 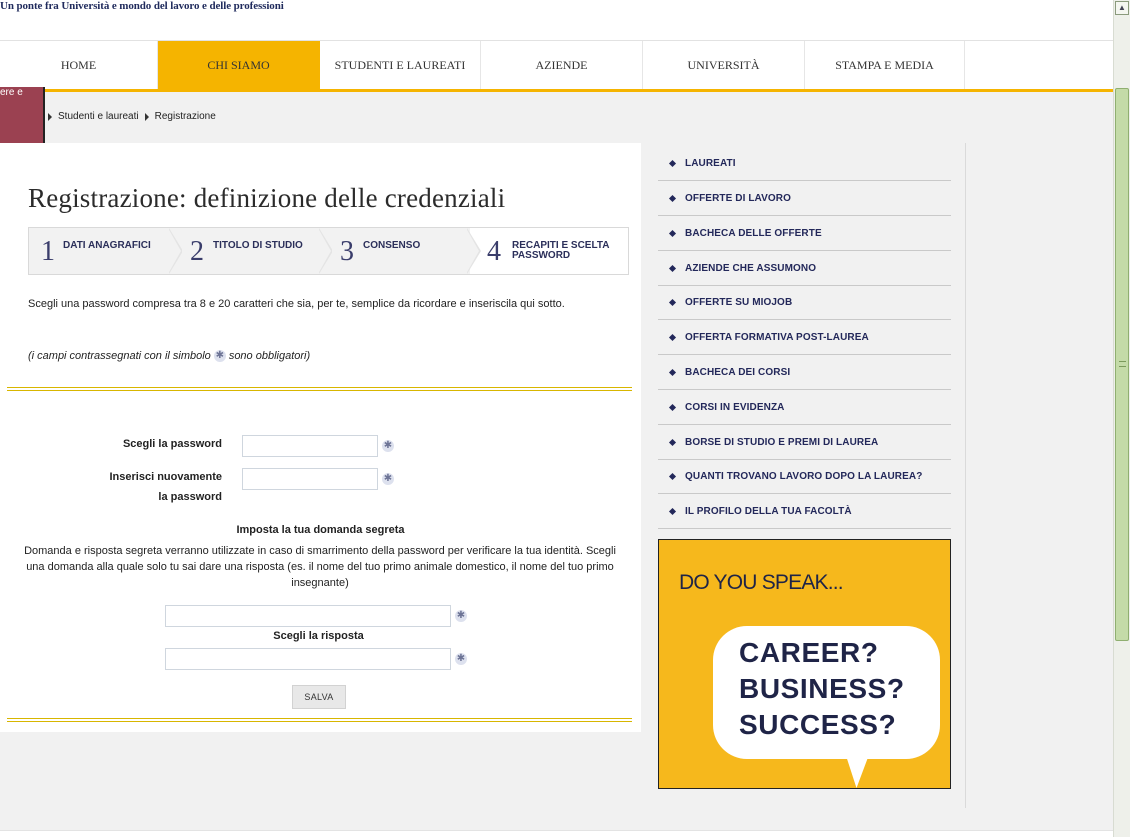 I want to click on sidebar-item-label: OFFERTE SU MIOJOB, so click(x=739, y=302).